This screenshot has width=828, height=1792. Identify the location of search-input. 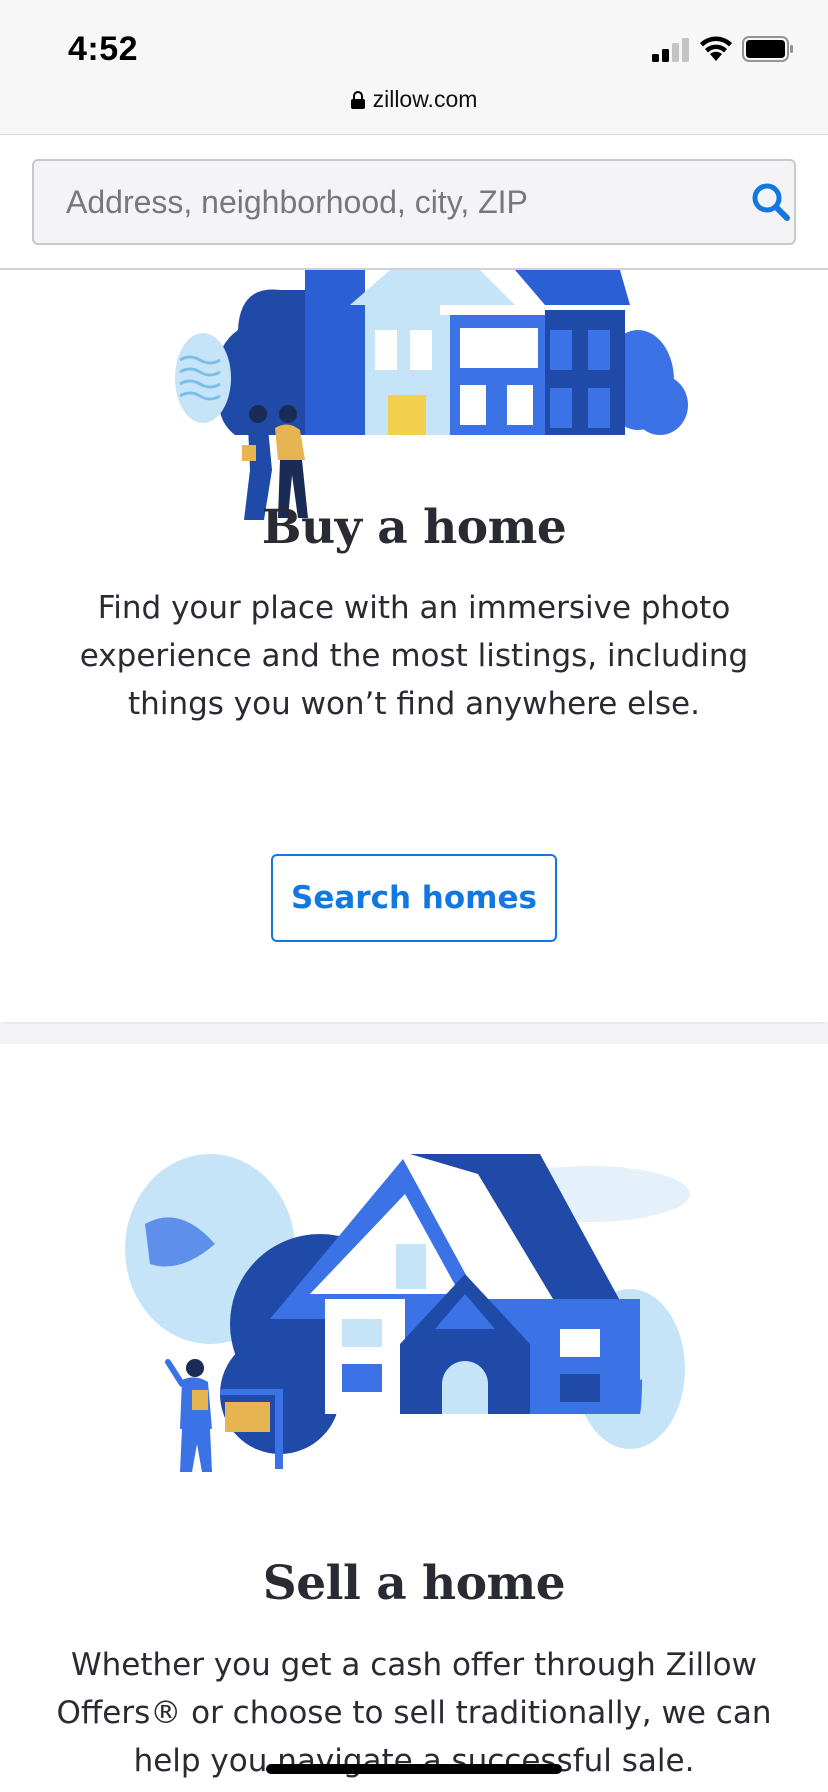
(374, 202).